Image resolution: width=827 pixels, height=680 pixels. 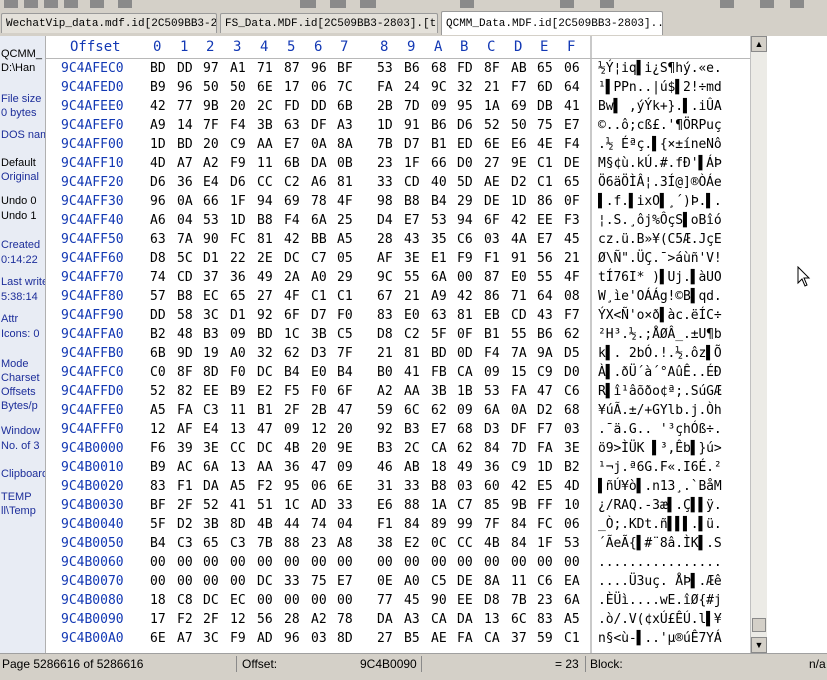 I want to click on hex-byte: 32, so click(x=265, y=353).